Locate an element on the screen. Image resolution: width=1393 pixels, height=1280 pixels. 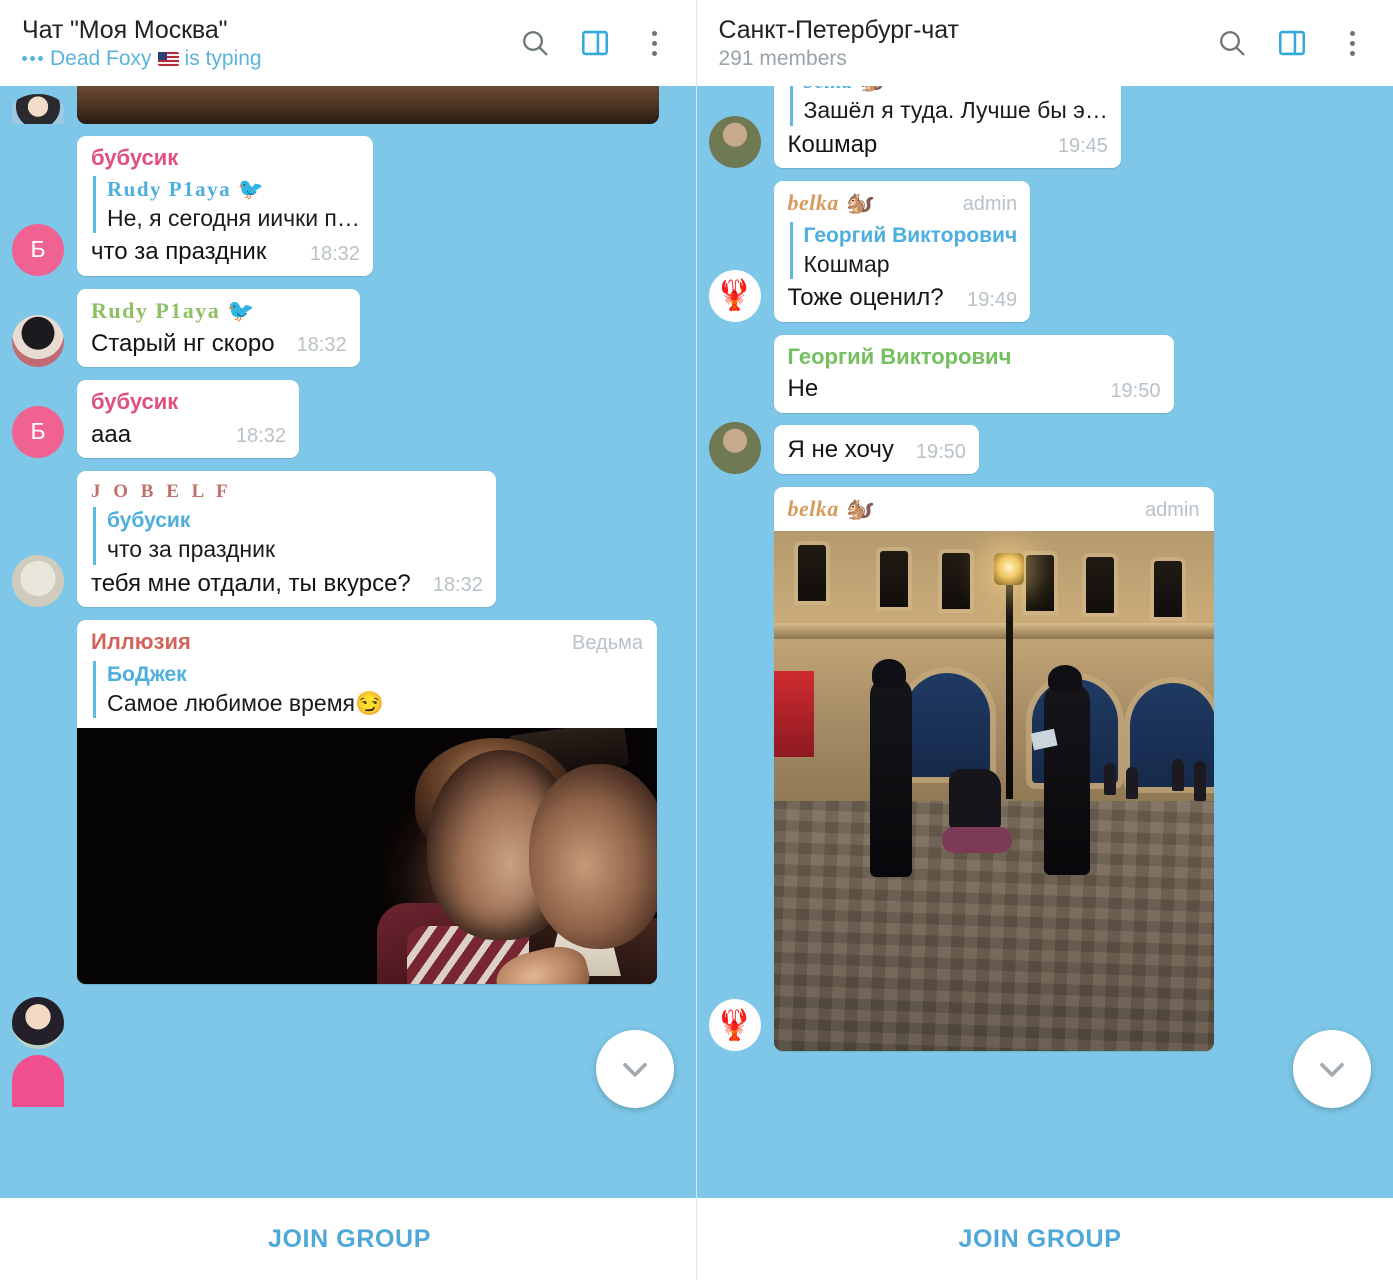
message-text: ааа is located at coordinates (111, 434).